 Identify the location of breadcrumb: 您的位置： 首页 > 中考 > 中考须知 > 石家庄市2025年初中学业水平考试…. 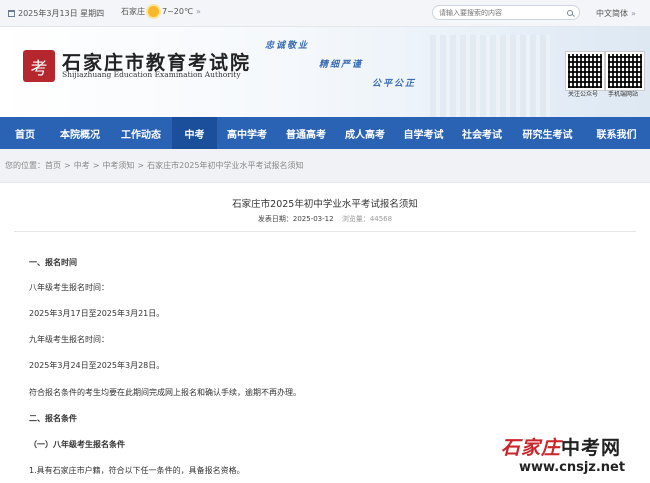
(325, 166).